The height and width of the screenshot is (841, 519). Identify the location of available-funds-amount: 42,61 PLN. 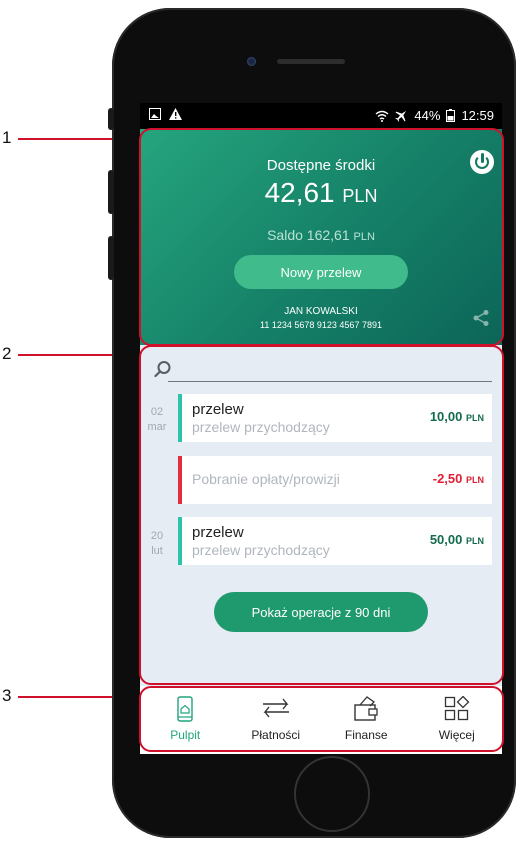
(321, 193).